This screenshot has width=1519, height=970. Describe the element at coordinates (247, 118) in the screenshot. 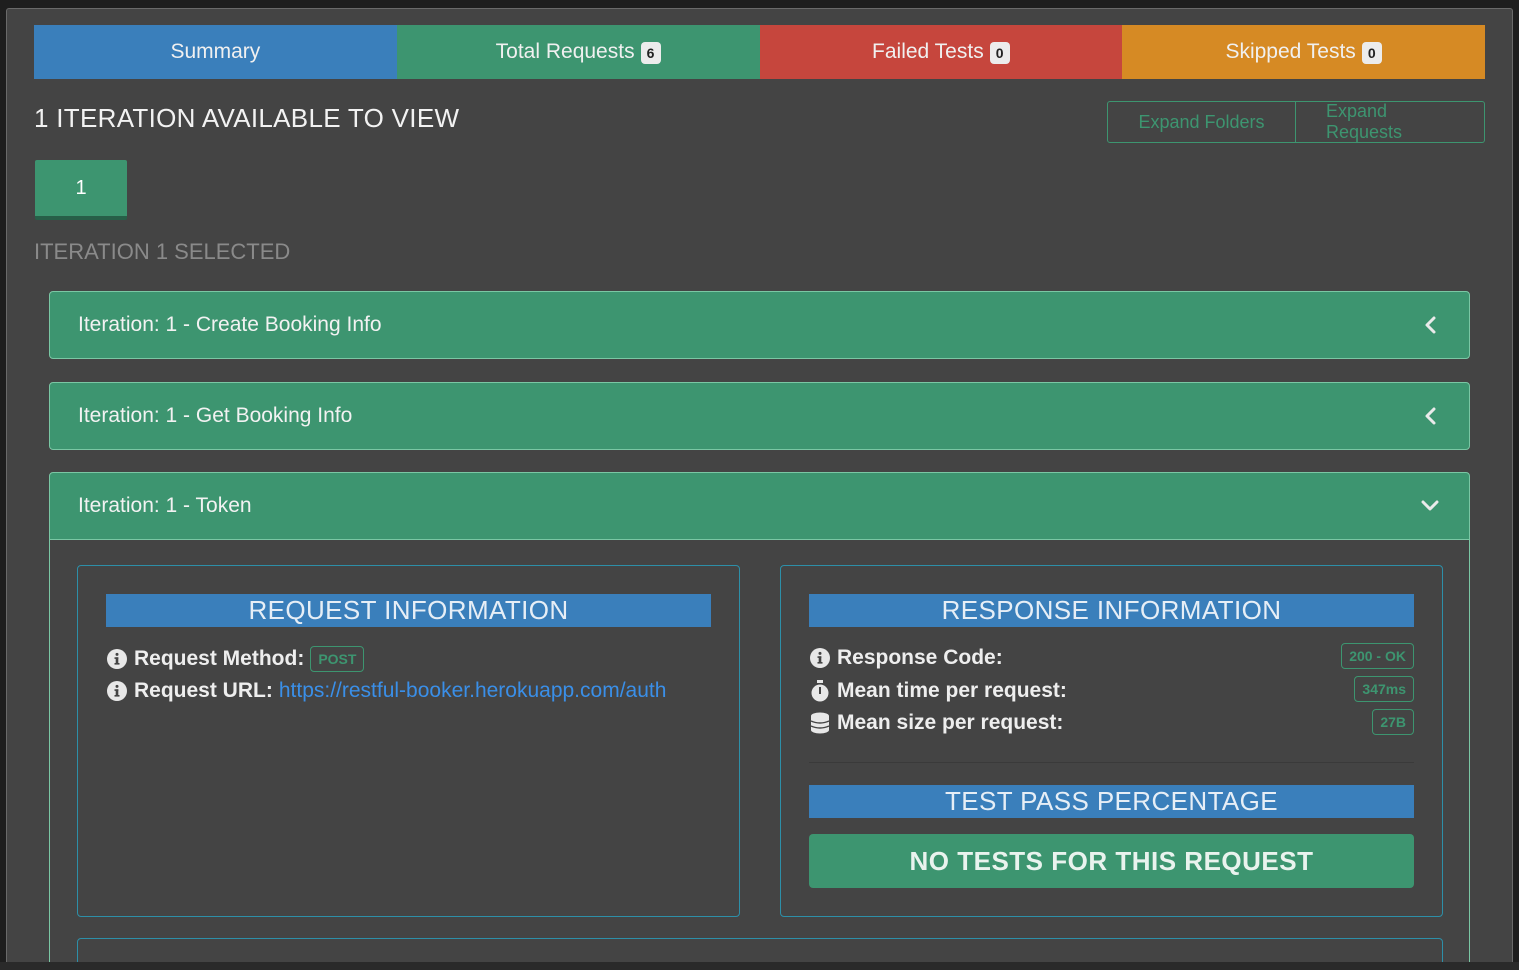

I see `iterations-title: 1 ITERATION AVAILABLE TO VIEW` at that location.